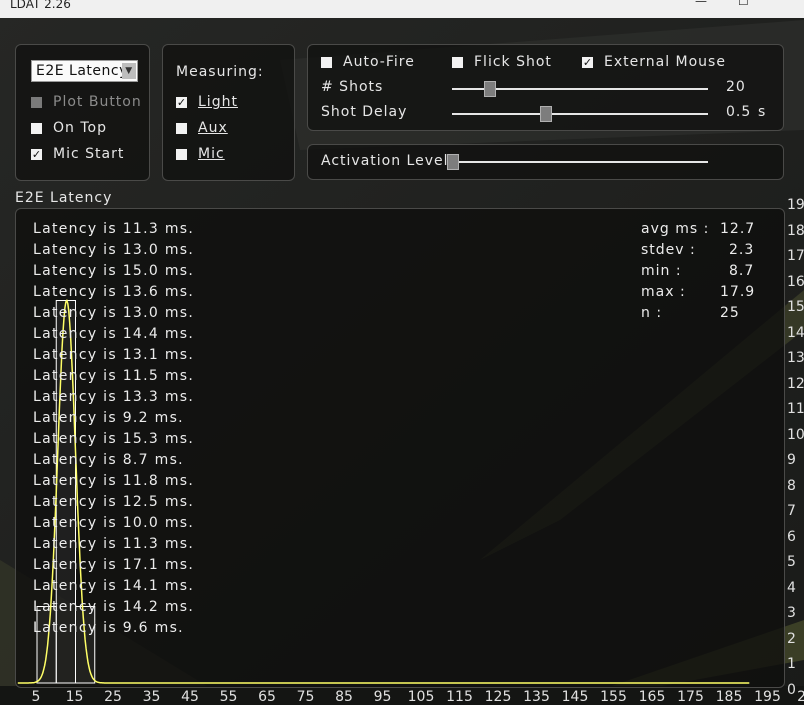 This screenshot has width=804, height=705. Describe the element at coordinates (114, 439) in the screenshot. I see `latency-line: Latency is 15.3 ms.` at that location.